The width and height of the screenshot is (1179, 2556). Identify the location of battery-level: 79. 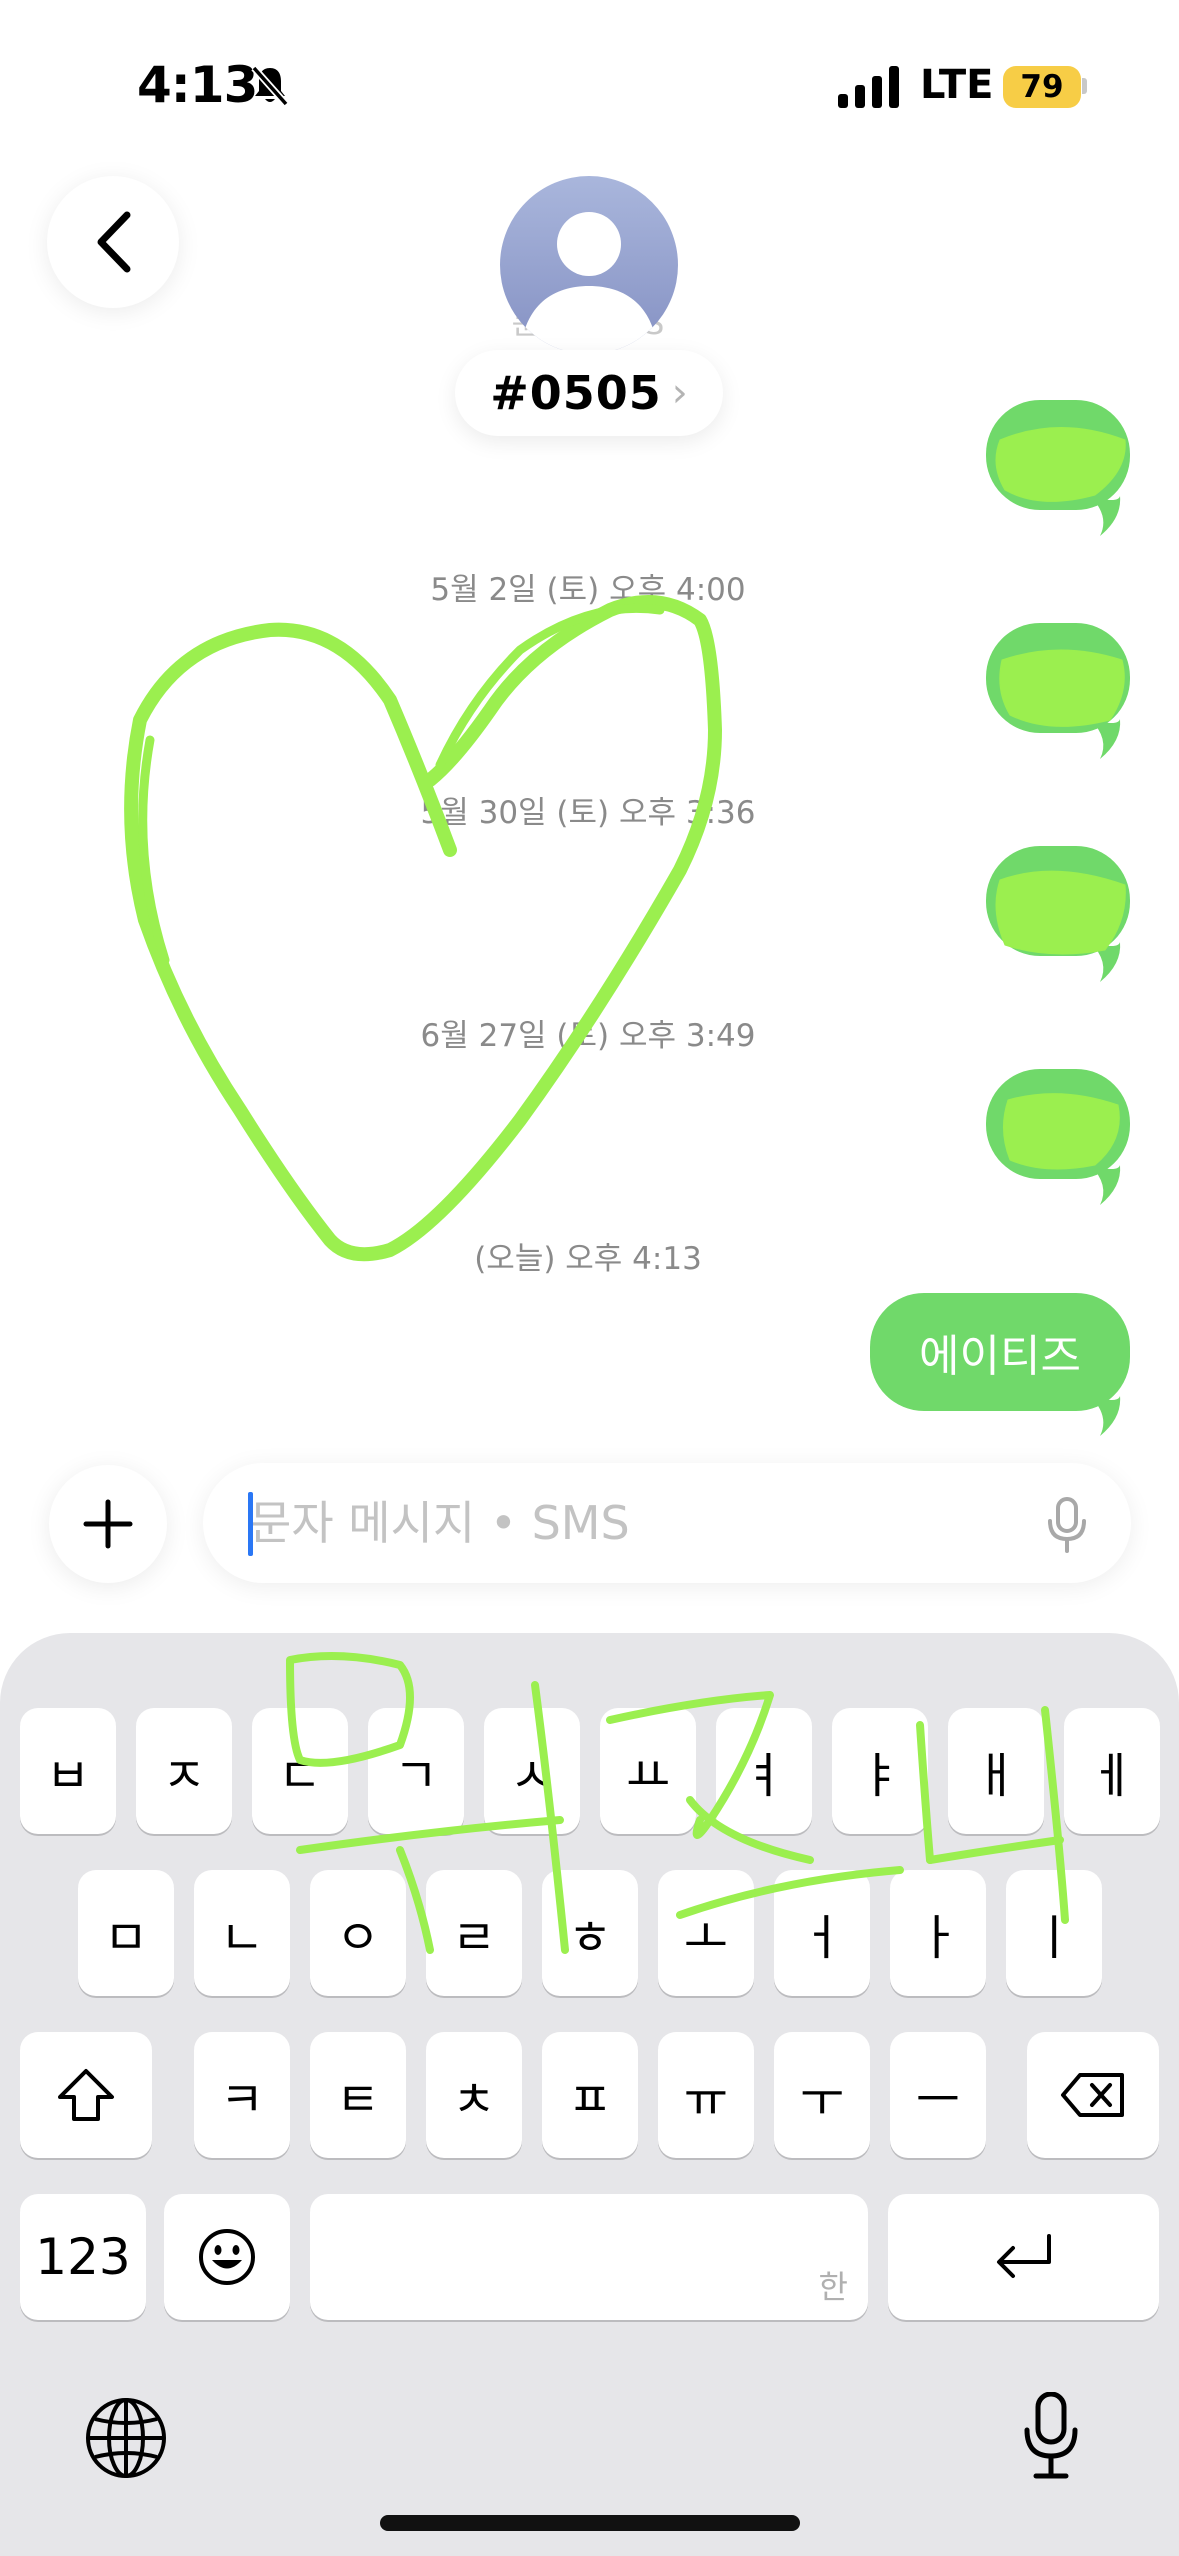
(1042, 87).